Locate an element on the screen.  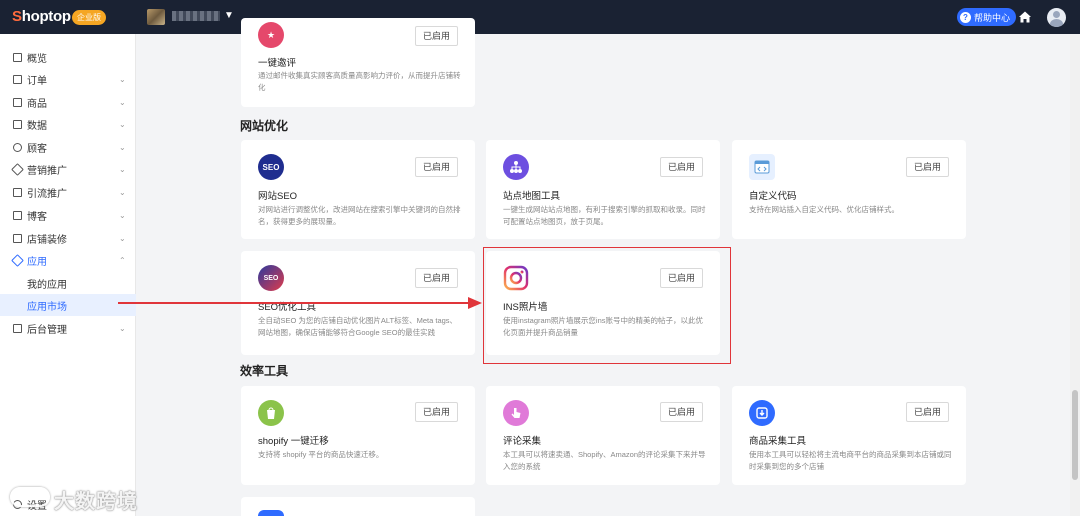
app-title: 自定义代码 is located at coordinates (773, 196).